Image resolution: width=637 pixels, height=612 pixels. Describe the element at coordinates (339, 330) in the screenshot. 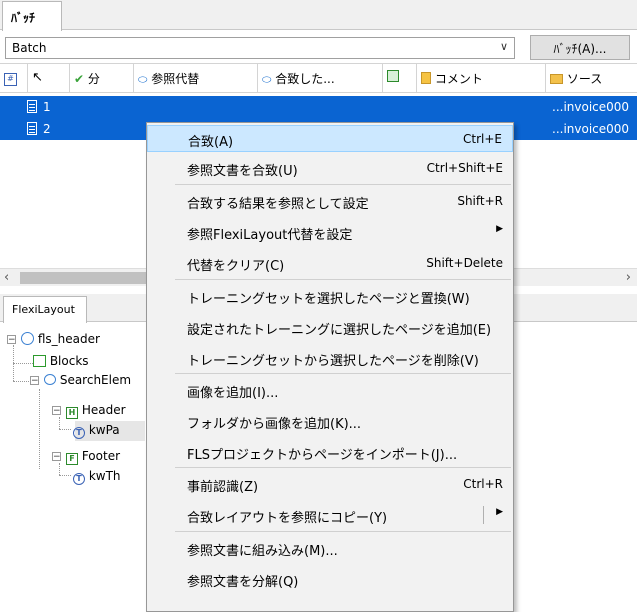

I see `menu-item-label: 設定されたトレーニングに選択したページを追加(E)` at that location.